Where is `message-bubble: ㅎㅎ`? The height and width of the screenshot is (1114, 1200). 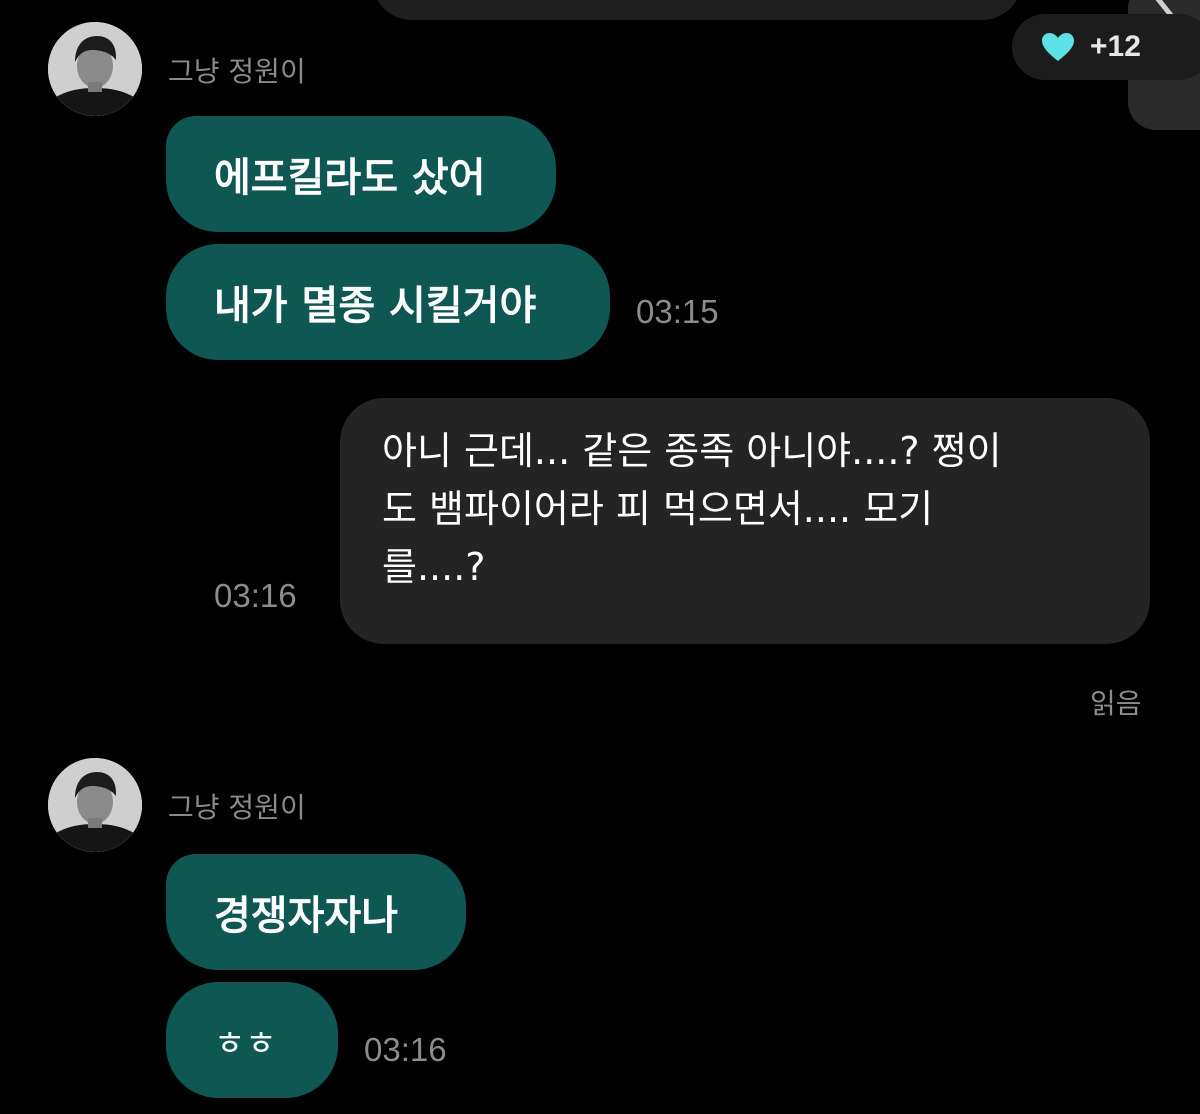
message-bubble: ㅎㅎ is located at coordinates (252, 1040).